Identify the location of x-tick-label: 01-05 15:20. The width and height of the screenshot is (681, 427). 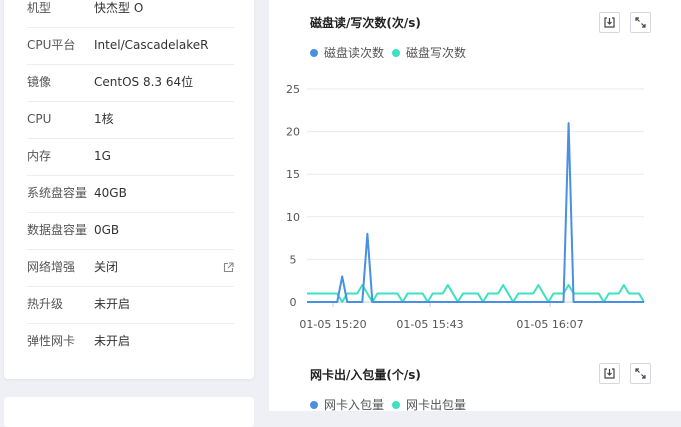
(332, 324).